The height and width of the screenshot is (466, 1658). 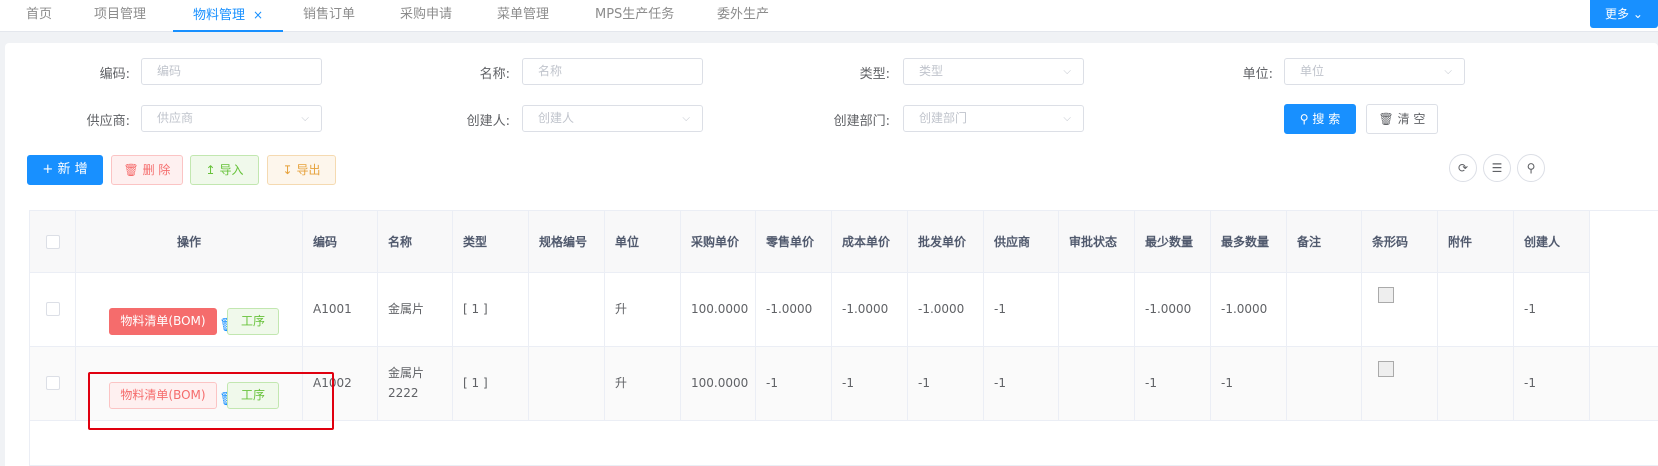 What do you see at coordinates (48, 169) in the screenshot?
I see `plus-icon: +` at bounding box center [48, 169].